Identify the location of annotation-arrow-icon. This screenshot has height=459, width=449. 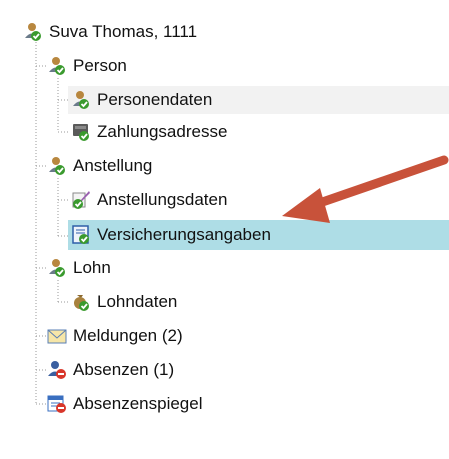
(365, 189).